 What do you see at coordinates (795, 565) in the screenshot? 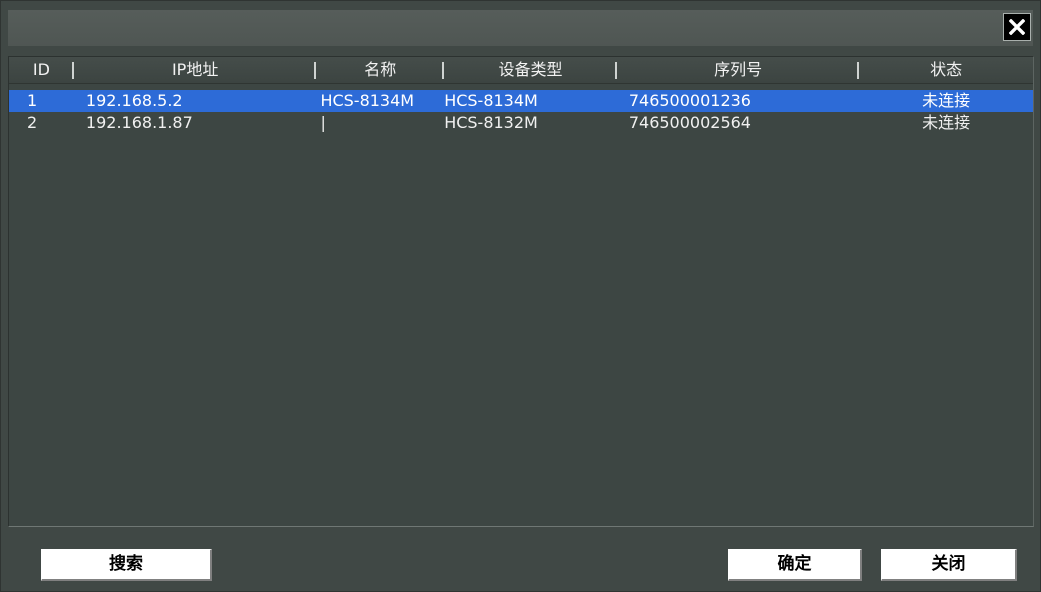
I see `confirm-button: 确定` at bounding box center [795, 565].